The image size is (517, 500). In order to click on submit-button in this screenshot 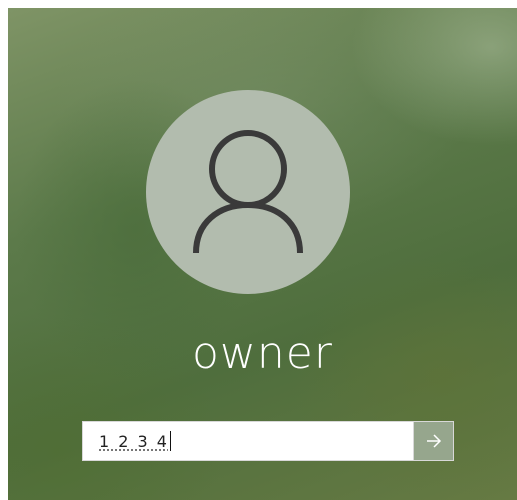, I will do `click(434, 441)`.